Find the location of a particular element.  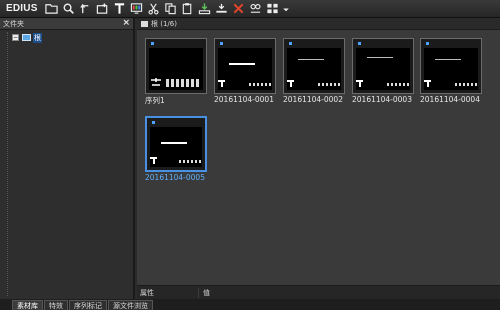

view-grid-icon is located at coordinates (272, 8).